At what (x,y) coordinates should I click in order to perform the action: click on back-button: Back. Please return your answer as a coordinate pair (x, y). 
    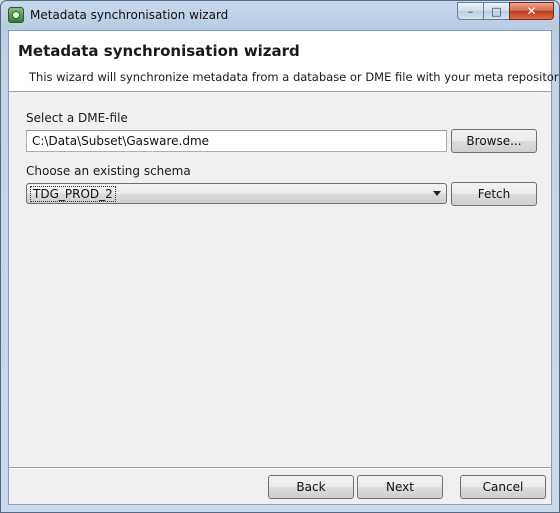
    Looking at the image, I should click on (311, 487).